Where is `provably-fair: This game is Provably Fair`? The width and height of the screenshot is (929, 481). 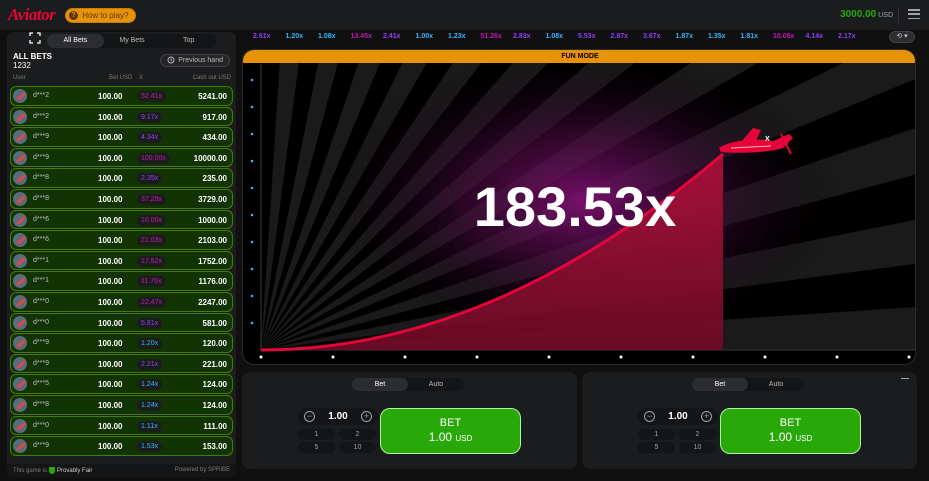
provably-fair: This game is Provably Fair is located at coordinates (52, 470).